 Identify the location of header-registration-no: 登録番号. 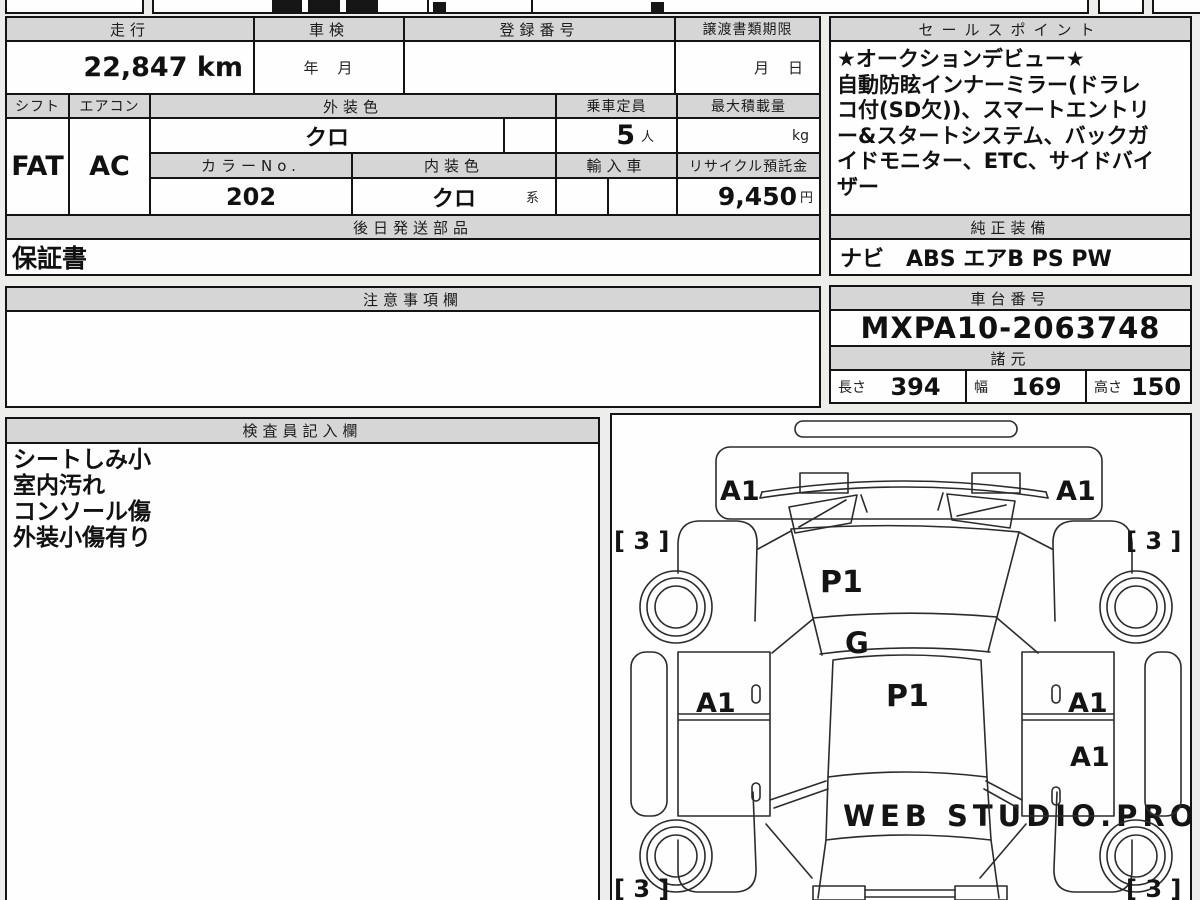
(539, 29).